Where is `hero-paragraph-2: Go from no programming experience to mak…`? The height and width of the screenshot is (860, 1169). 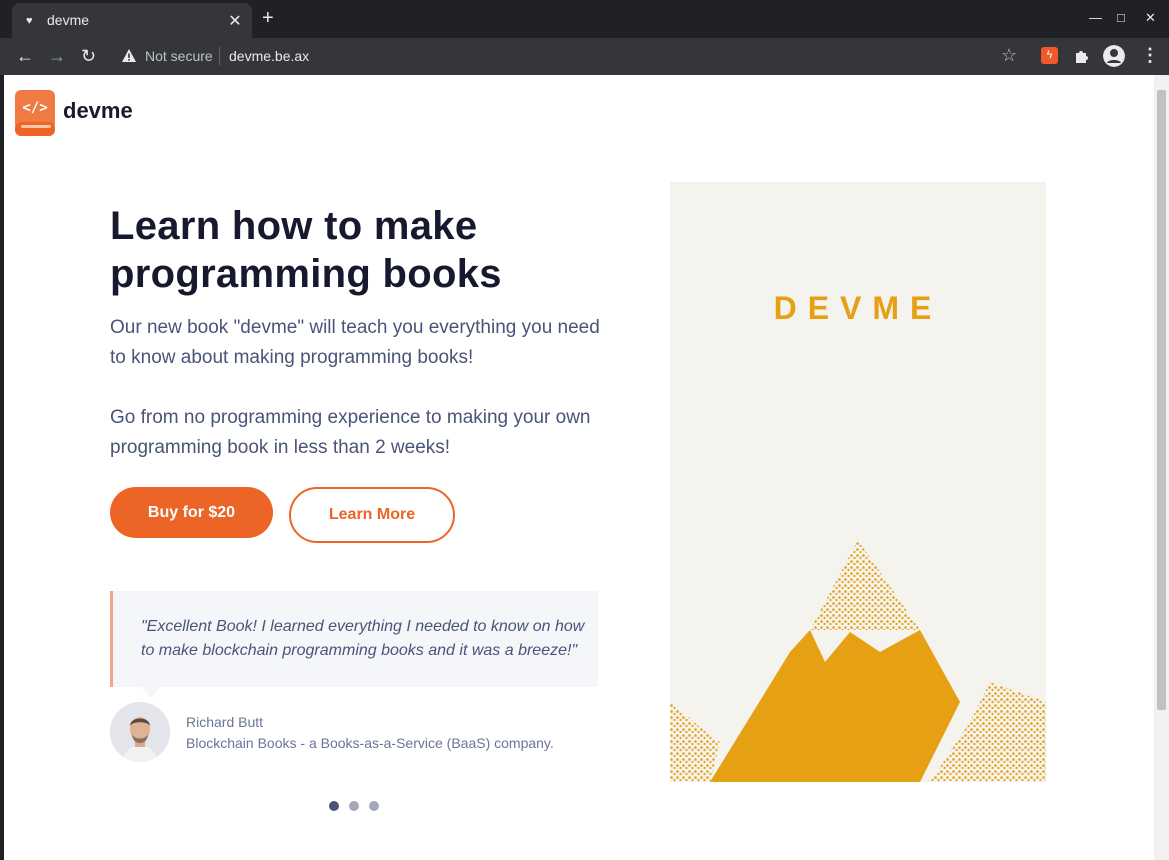 hero-paragraph-2: Go from no programming experience to mak… is located at coordinates (350, 432).